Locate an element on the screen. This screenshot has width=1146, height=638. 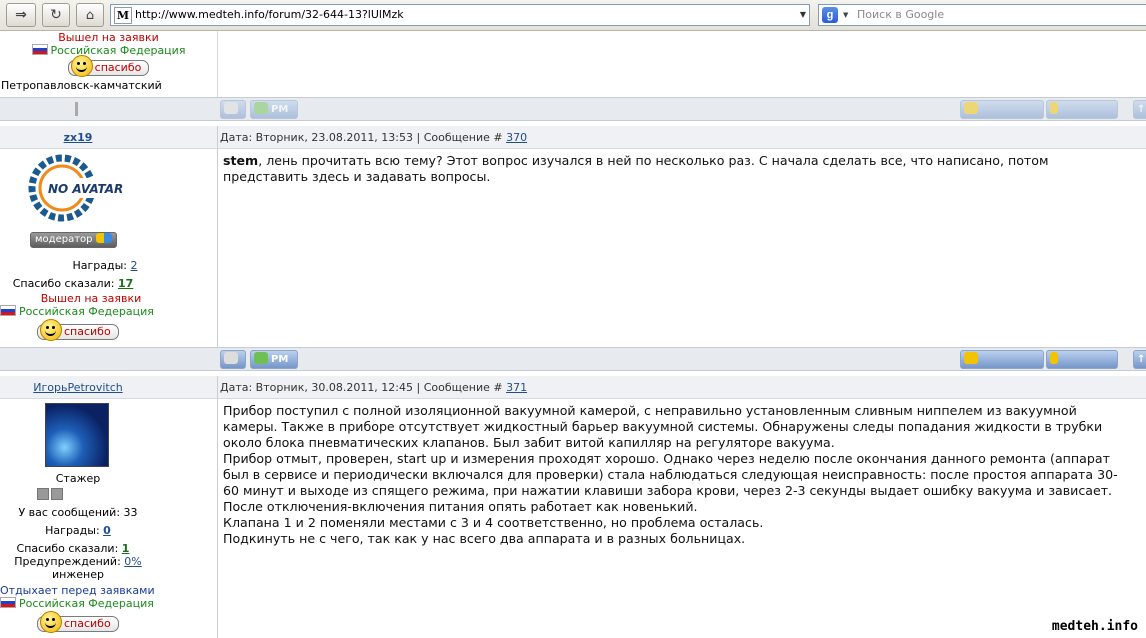
thanks-label: спасибо is located at coordinates (118, 67).